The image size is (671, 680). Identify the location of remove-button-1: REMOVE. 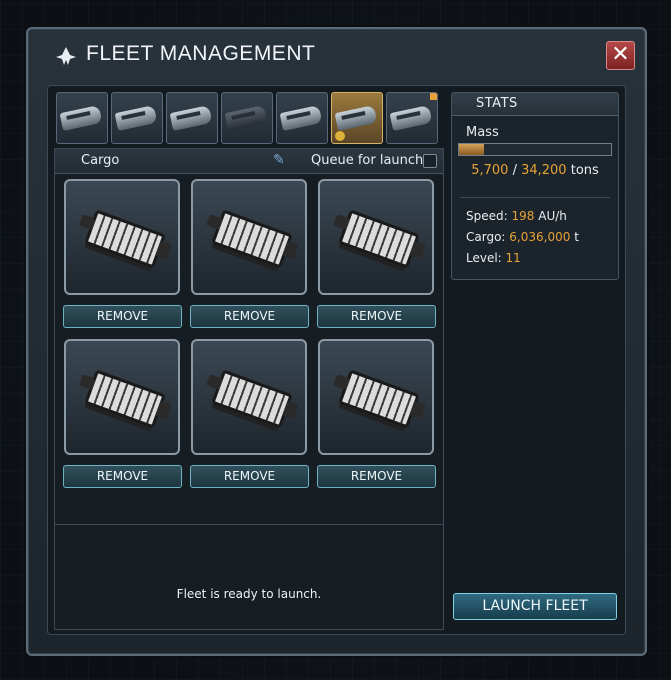
(122, 316).